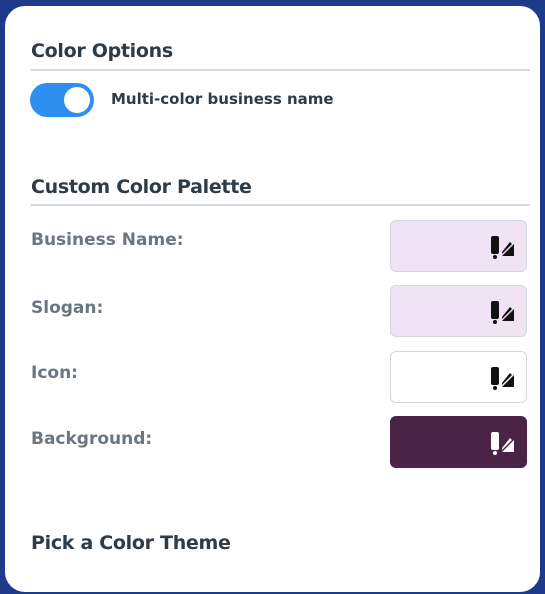 The width and height of the screenshot is (545, 594). Describe the element at coordinates (458, 246) in the screenshot. I see `business-name-color-swatch` at that location.